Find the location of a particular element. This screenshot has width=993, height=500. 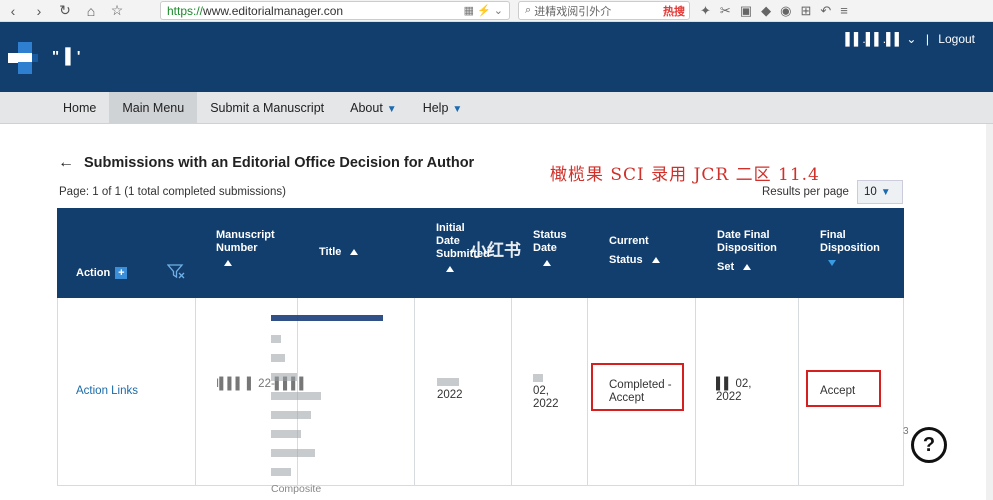

header-final-line2: Disposition is located at coordinates (850, 248).